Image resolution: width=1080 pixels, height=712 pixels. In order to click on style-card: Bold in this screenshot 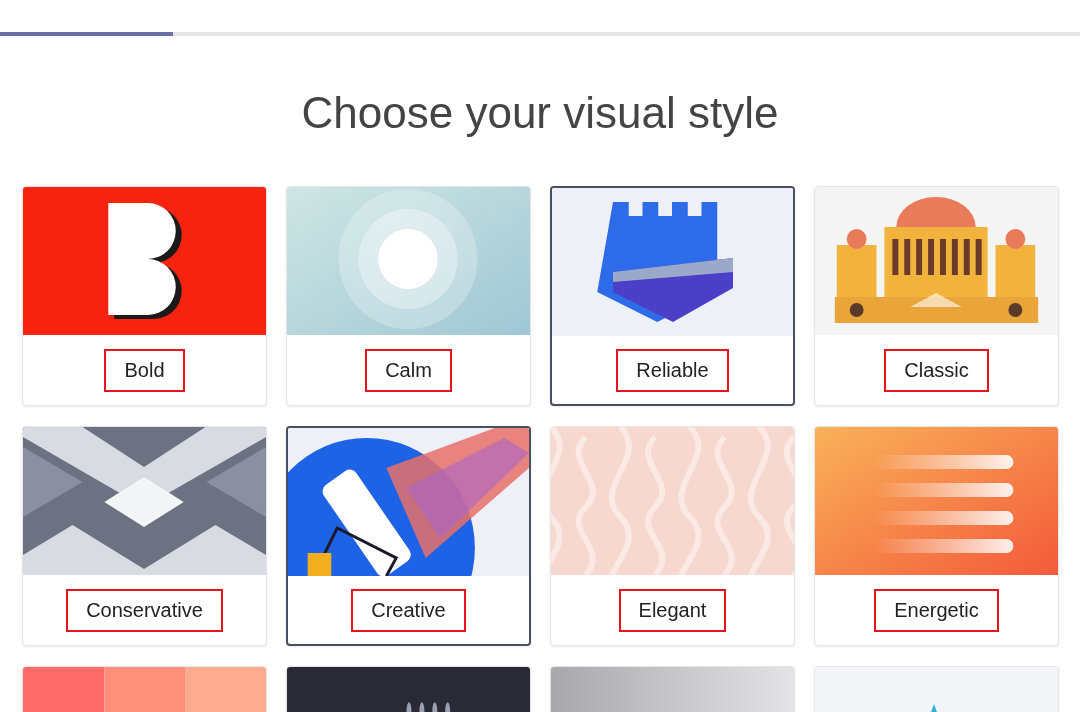, I will do `click(144, 296)`.